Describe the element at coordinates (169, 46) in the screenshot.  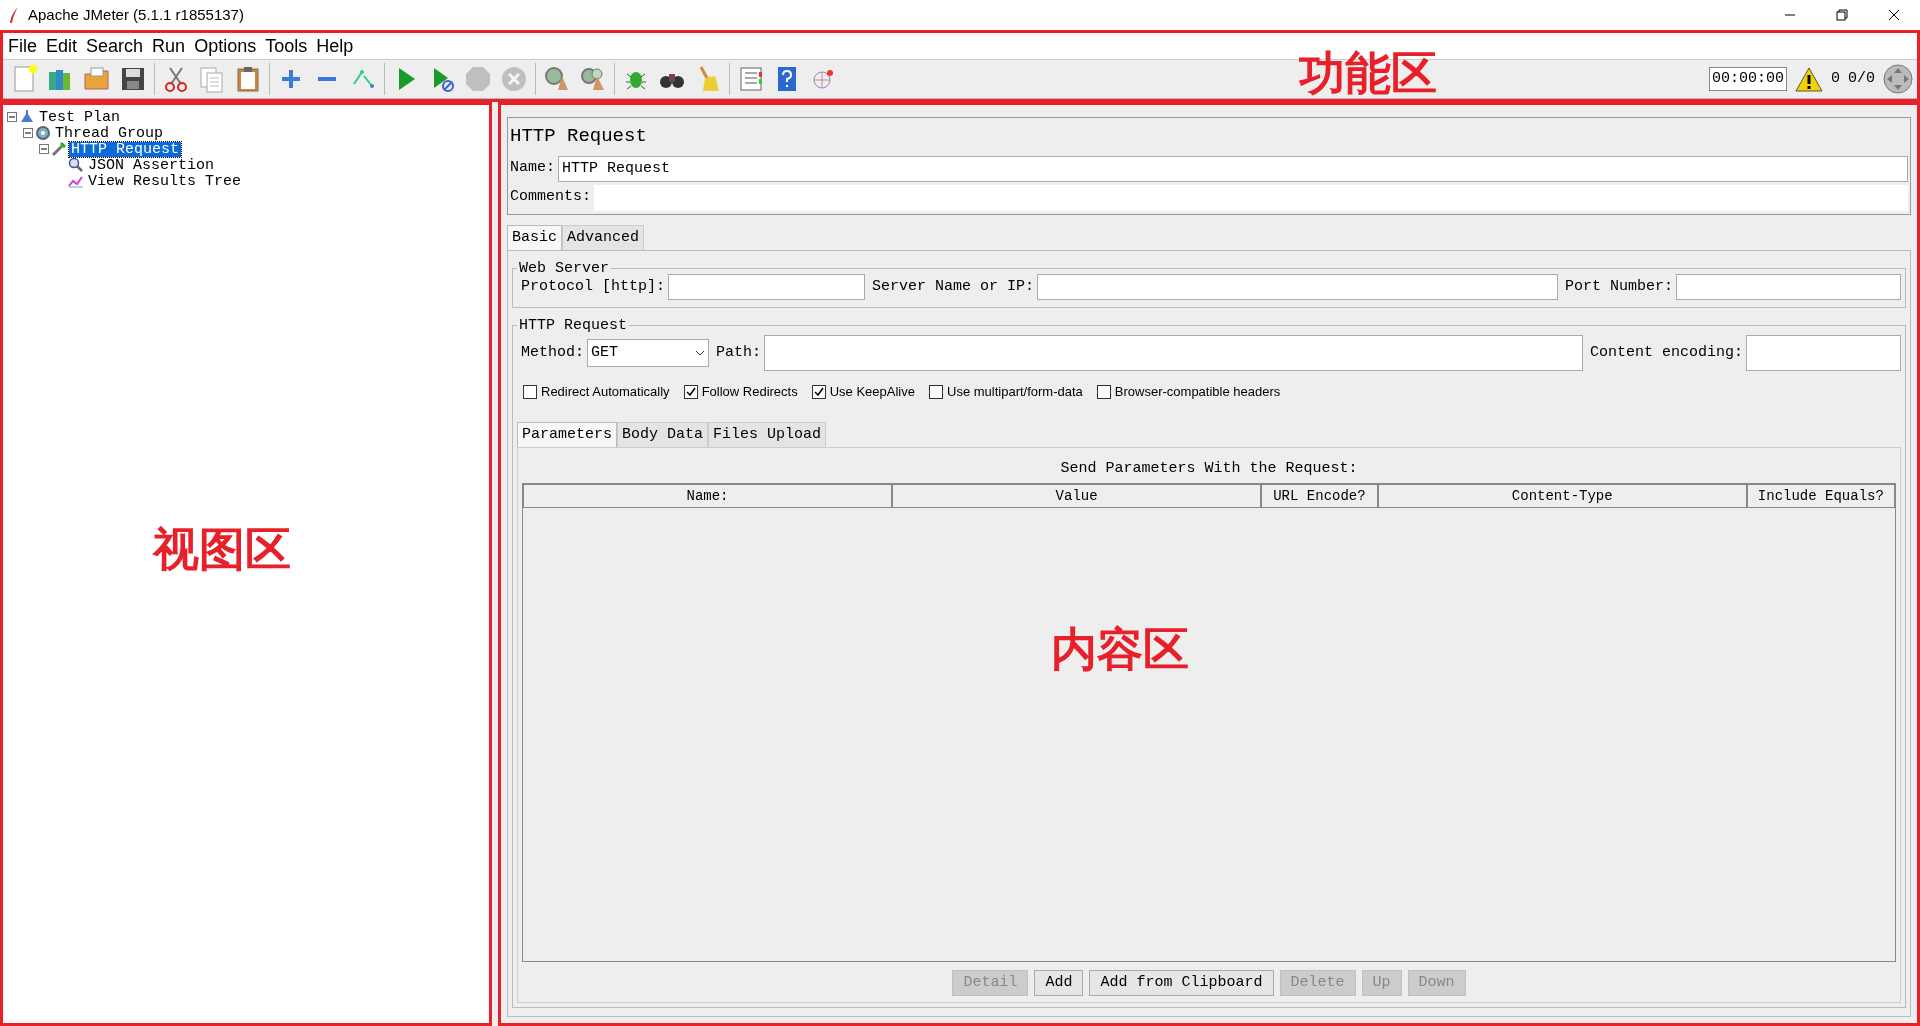
I see `menu-item: Run` at that location.